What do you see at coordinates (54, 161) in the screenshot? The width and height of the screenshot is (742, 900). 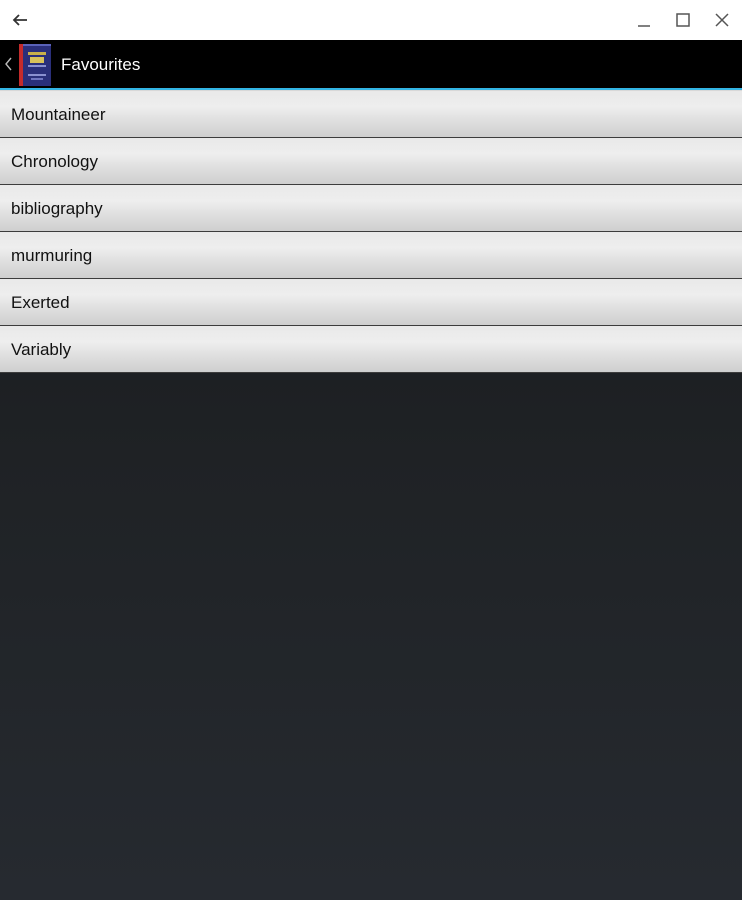 I see `favourite-word: Chronology` at bounding box center [54, 161].